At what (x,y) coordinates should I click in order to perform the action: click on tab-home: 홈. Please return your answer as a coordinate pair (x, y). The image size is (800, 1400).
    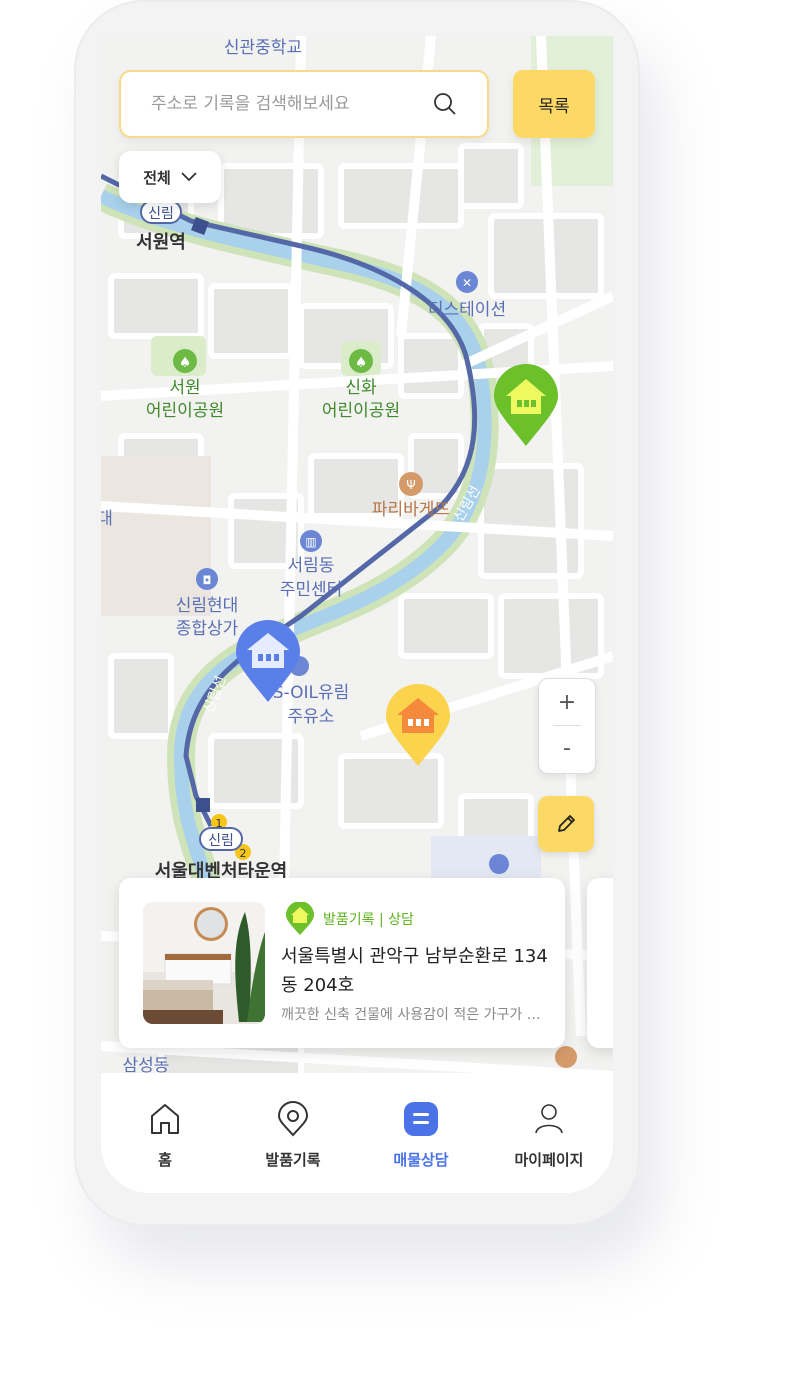
    Looking at the image, I should click on (165, 1133).